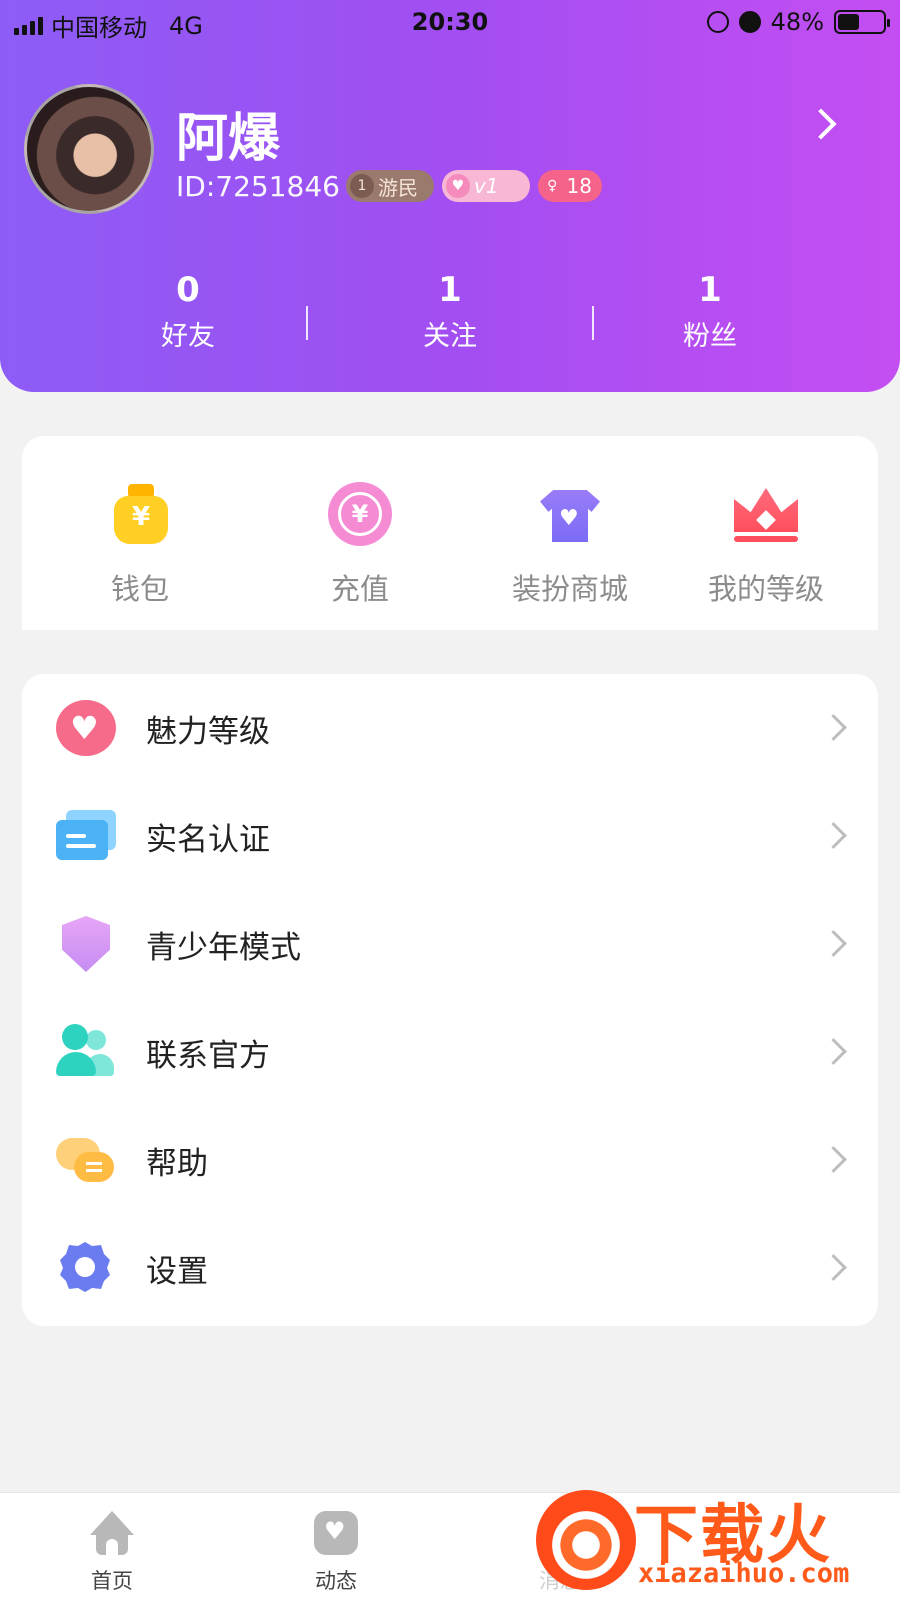 The width and height of the screenshot is (900, 1600). What do you see at coordinates (450, 22) in the screenshot?
I see `status-bar: 中国移动 4G 20:30 48%` at bounding box center [450, 22].